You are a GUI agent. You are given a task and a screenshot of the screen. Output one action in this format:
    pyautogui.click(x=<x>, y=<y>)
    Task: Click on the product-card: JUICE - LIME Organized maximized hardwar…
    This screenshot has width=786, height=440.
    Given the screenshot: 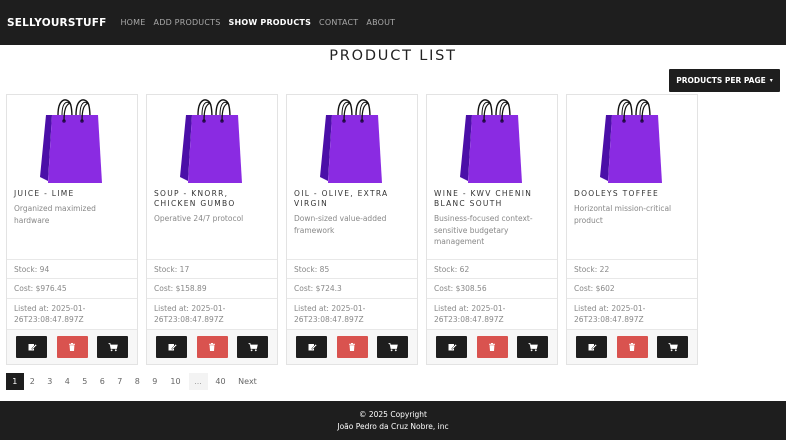 What is the action you would take?
    pyautogui.click(x=72, y=229)
    